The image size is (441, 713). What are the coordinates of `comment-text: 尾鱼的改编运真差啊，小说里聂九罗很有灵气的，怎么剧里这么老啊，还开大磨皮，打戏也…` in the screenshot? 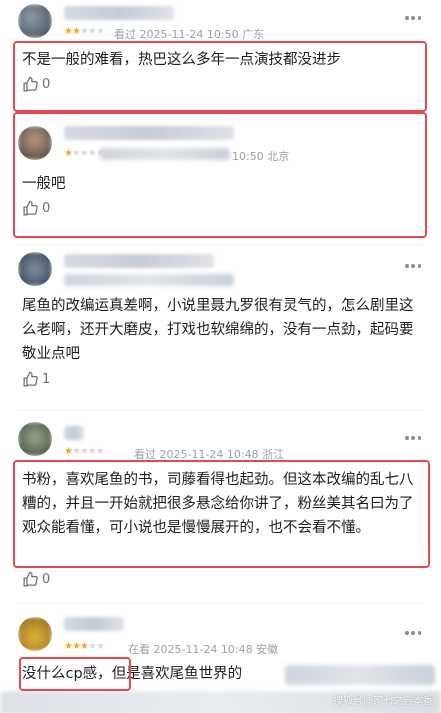 It's located at (218, 330).